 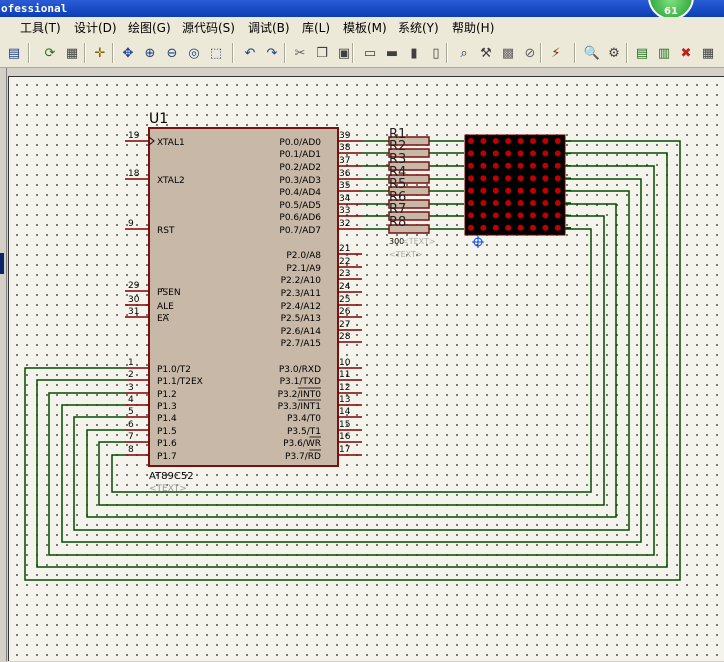 I want to click on menu-item-7: 系统(Y), so click(x=418, y=28).